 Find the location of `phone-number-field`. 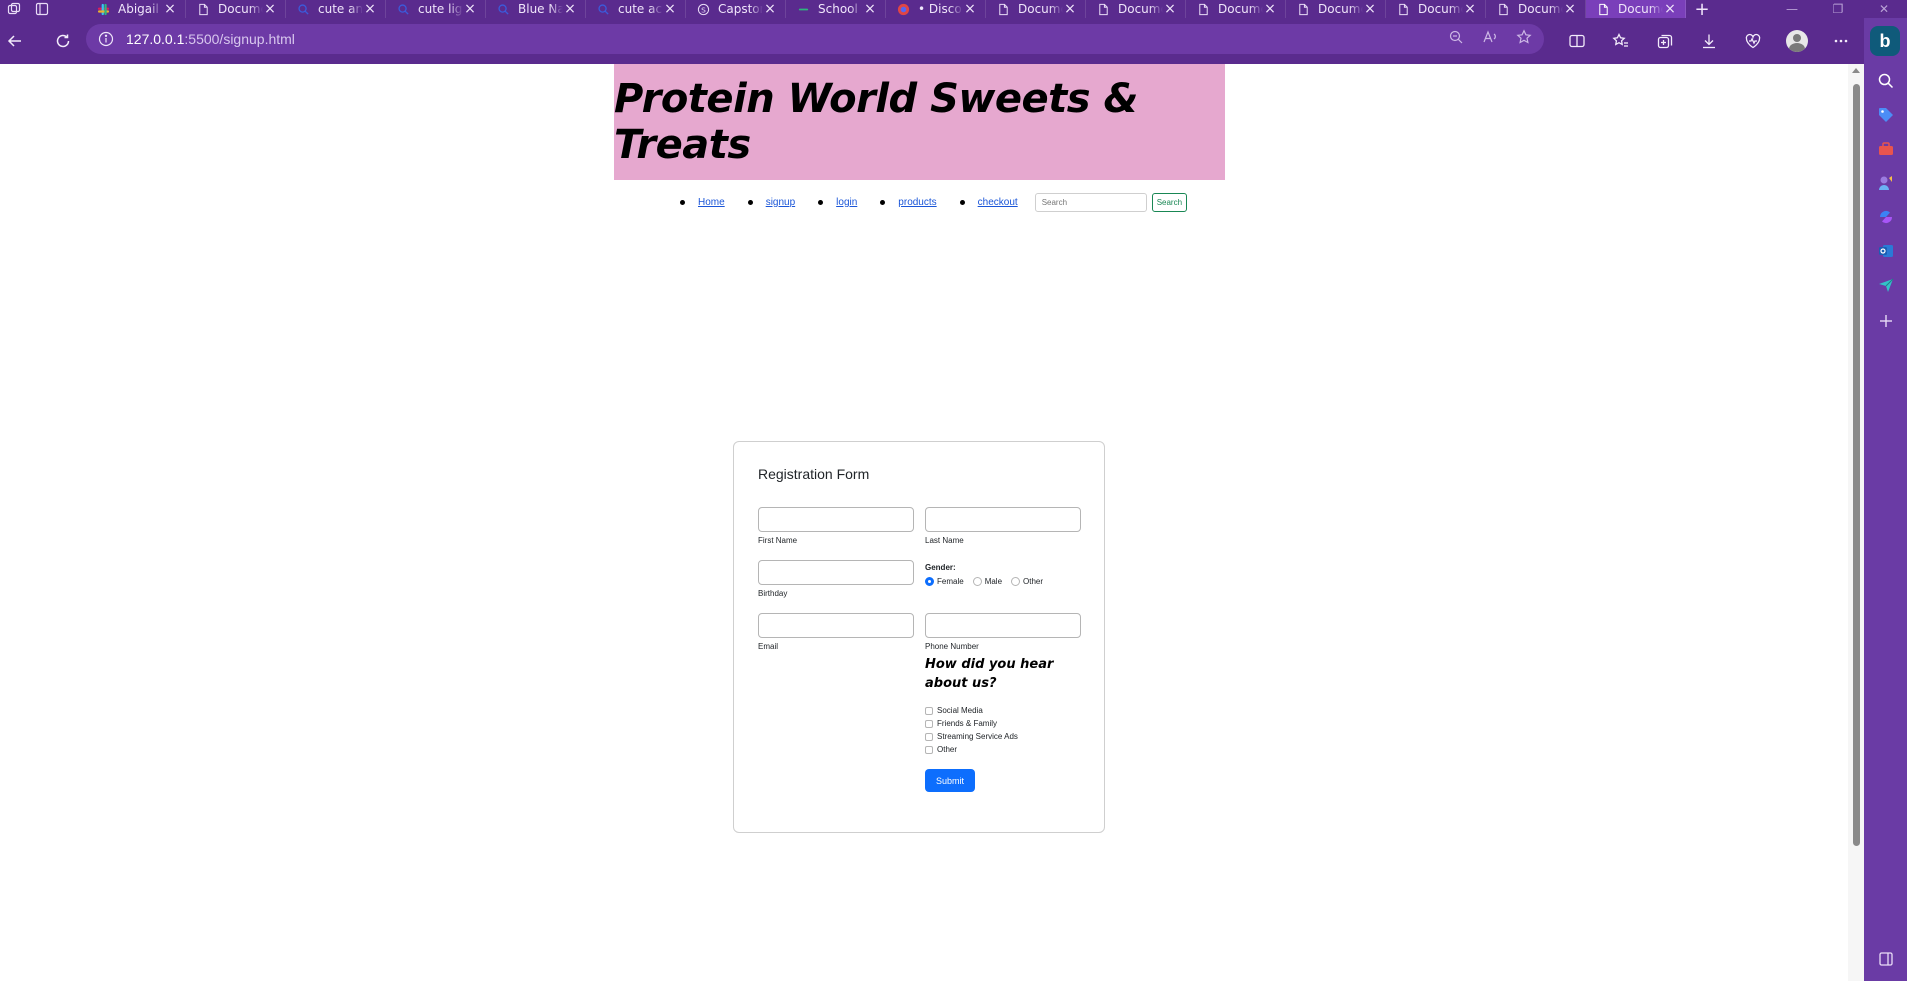

phone-number-field is located at coordinates (1003, 625).